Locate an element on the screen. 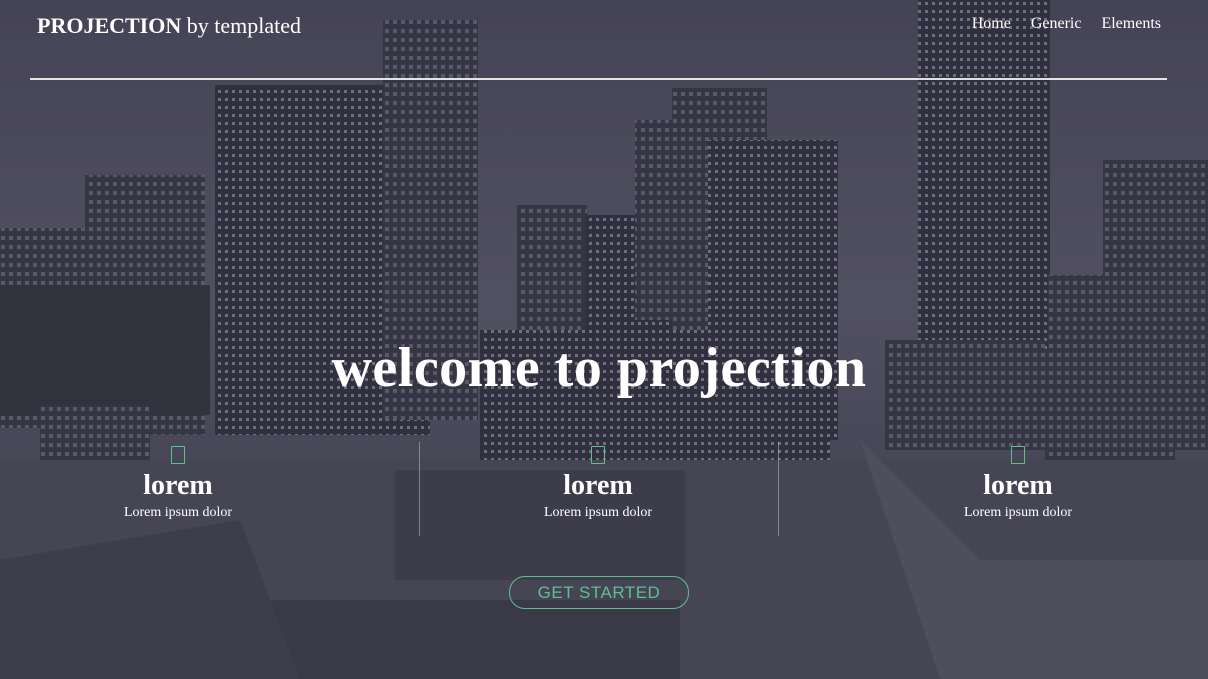  brand-logo: PROJECTION by templated is located at coordinates (169, 26).